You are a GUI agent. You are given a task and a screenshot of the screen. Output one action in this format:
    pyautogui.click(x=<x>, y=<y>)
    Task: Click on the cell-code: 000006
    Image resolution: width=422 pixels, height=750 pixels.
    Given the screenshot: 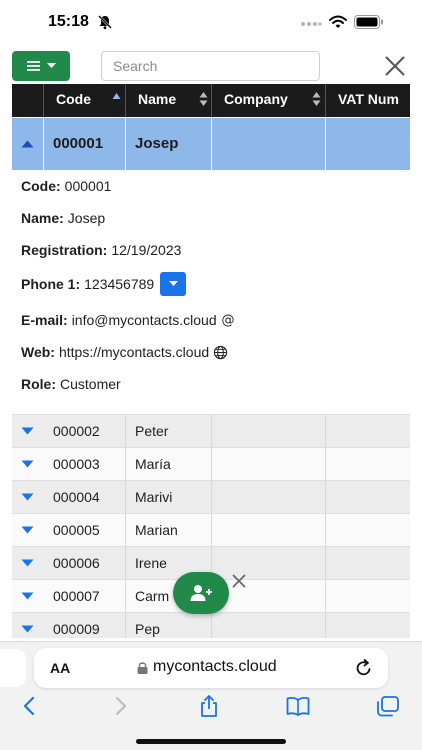 What is the action you would take?
    pyautogui.click(x=85, y=563)
    